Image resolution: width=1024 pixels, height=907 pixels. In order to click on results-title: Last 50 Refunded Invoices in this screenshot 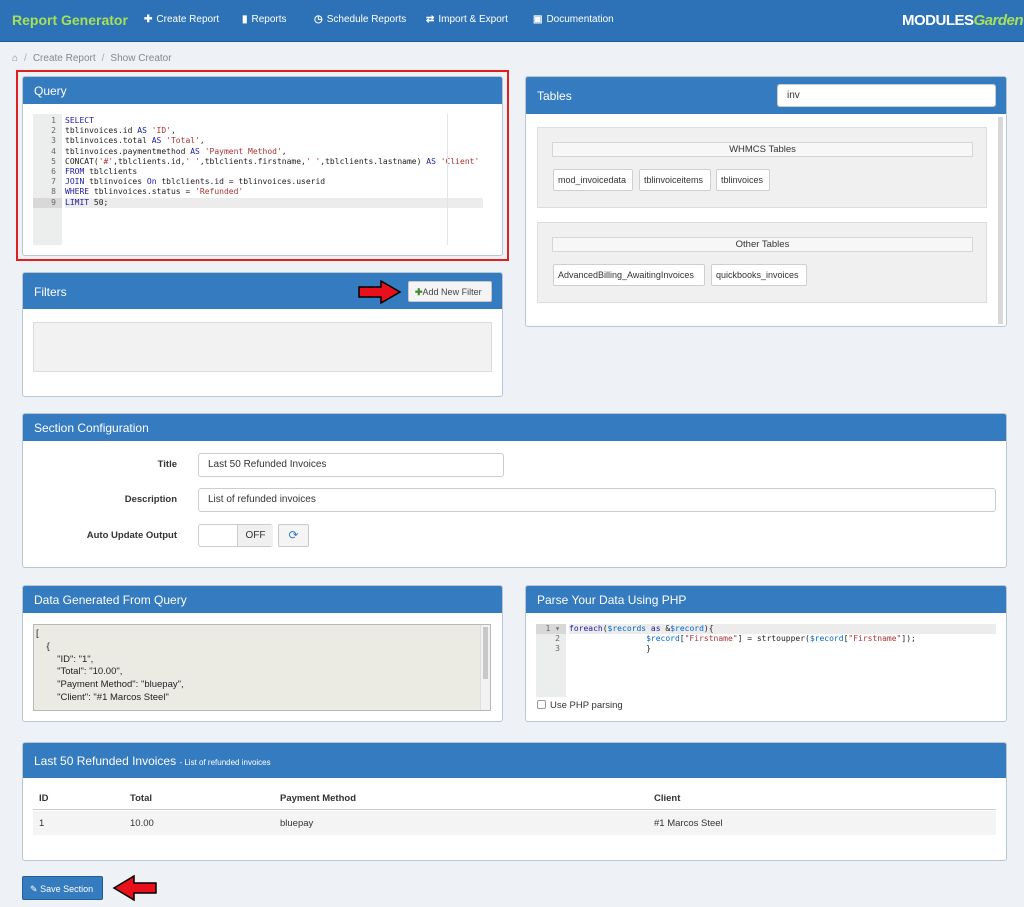, I will do `click(105, 761)`.